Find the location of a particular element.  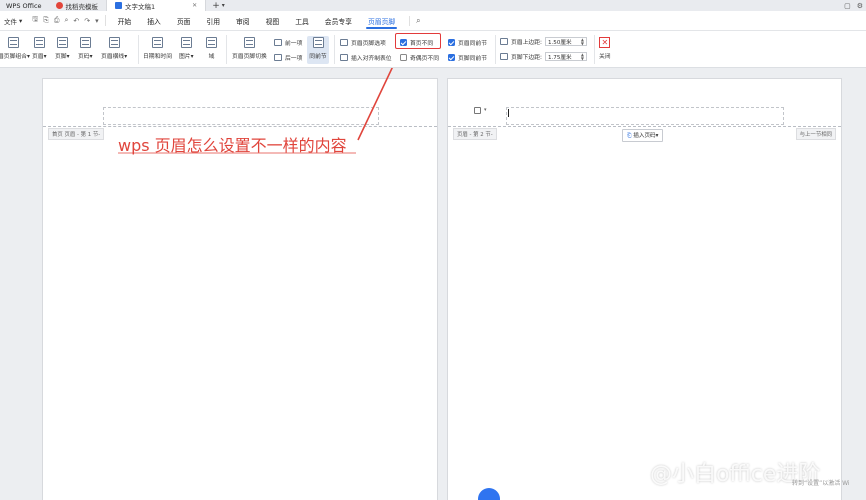

margin-value: 1.50厘米 is located at coordinates (559, 42).